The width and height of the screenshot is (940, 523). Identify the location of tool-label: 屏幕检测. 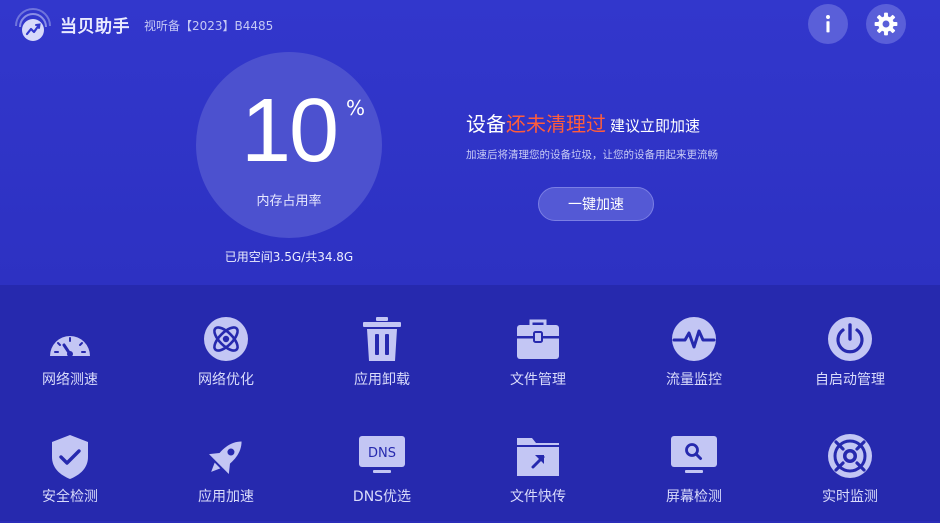
(694, 497).